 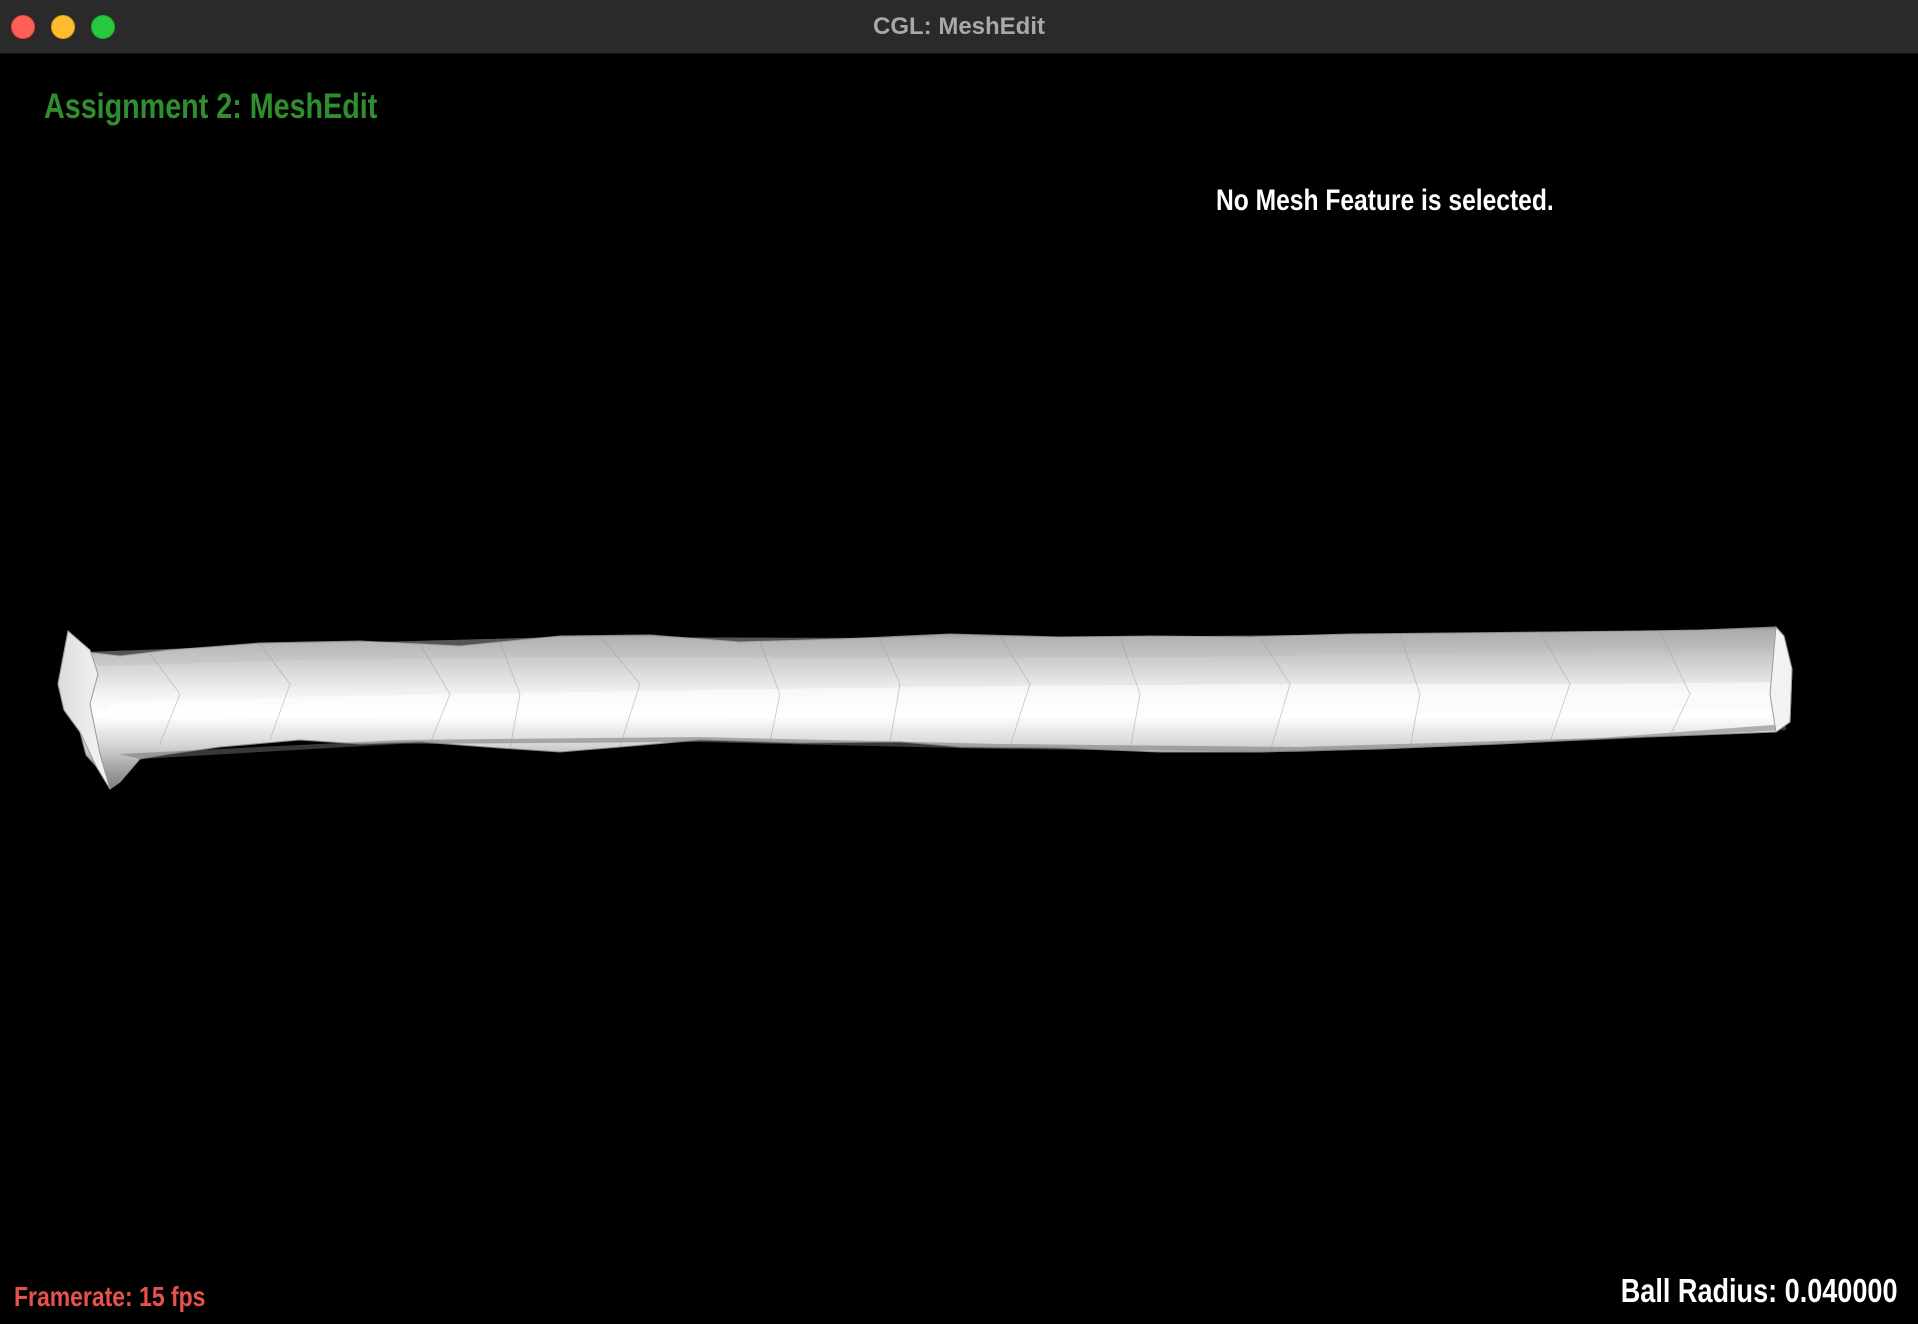 What do you see at coordinates (1759, 1290) in the screenshot?
I see `ball-radius-readout: Ball Radius: 0.040000` at bounding box center [1759, 1290].